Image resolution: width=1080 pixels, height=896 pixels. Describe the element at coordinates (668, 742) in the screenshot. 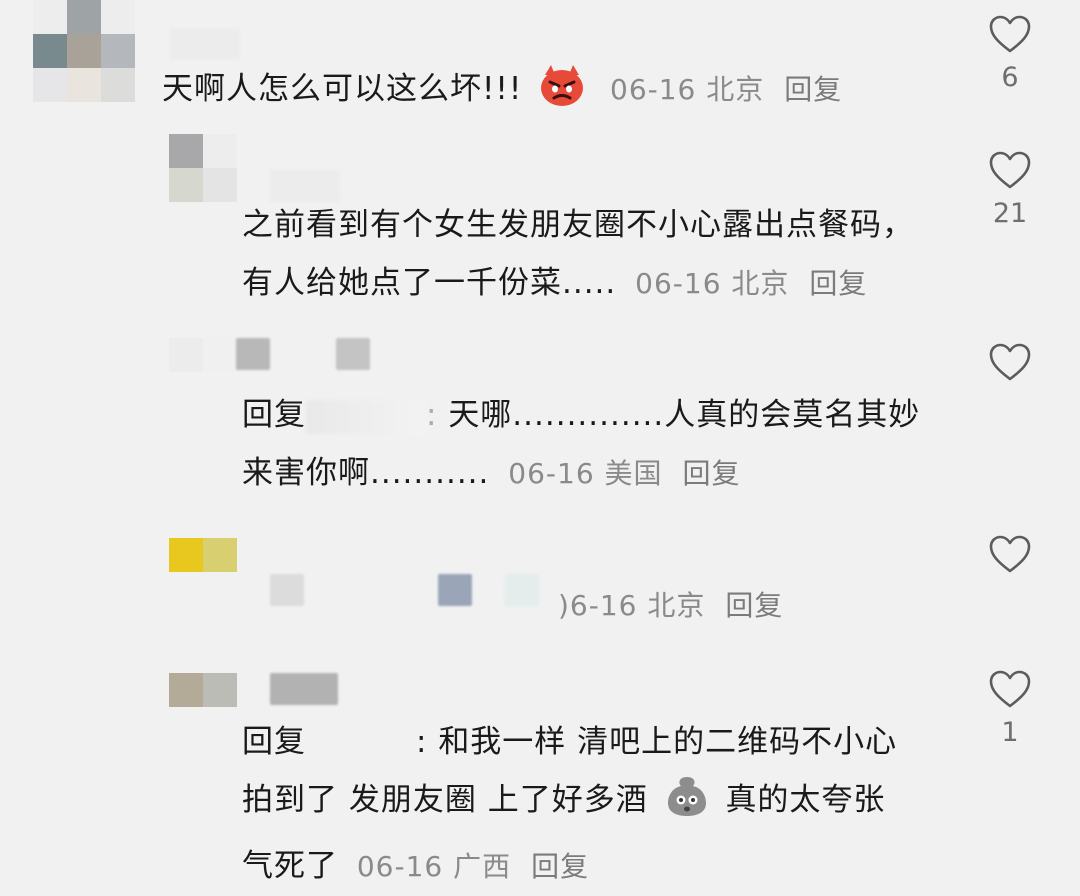

I see `comment-body-line1: 和我一样 清吧上的二维码不小心` at that location.